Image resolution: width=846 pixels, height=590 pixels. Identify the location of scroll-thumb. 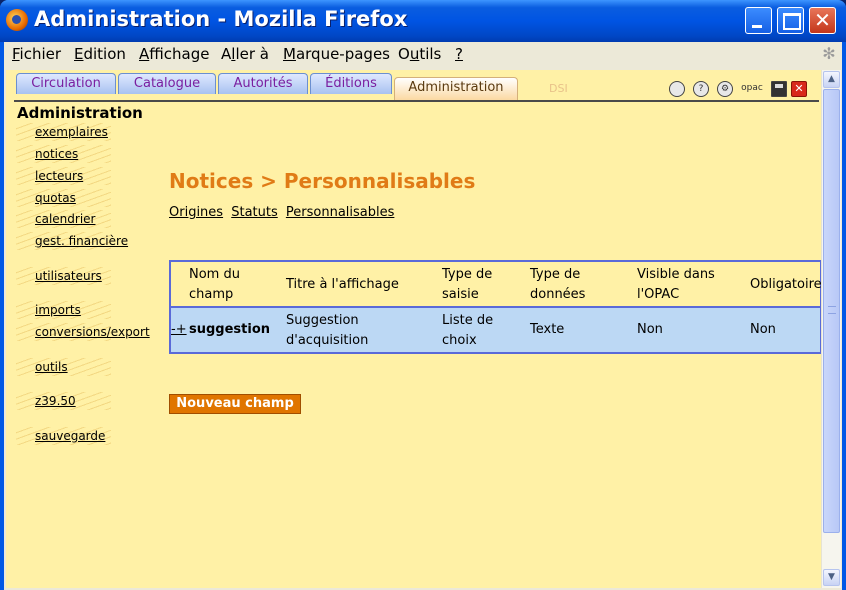
(831, 311).